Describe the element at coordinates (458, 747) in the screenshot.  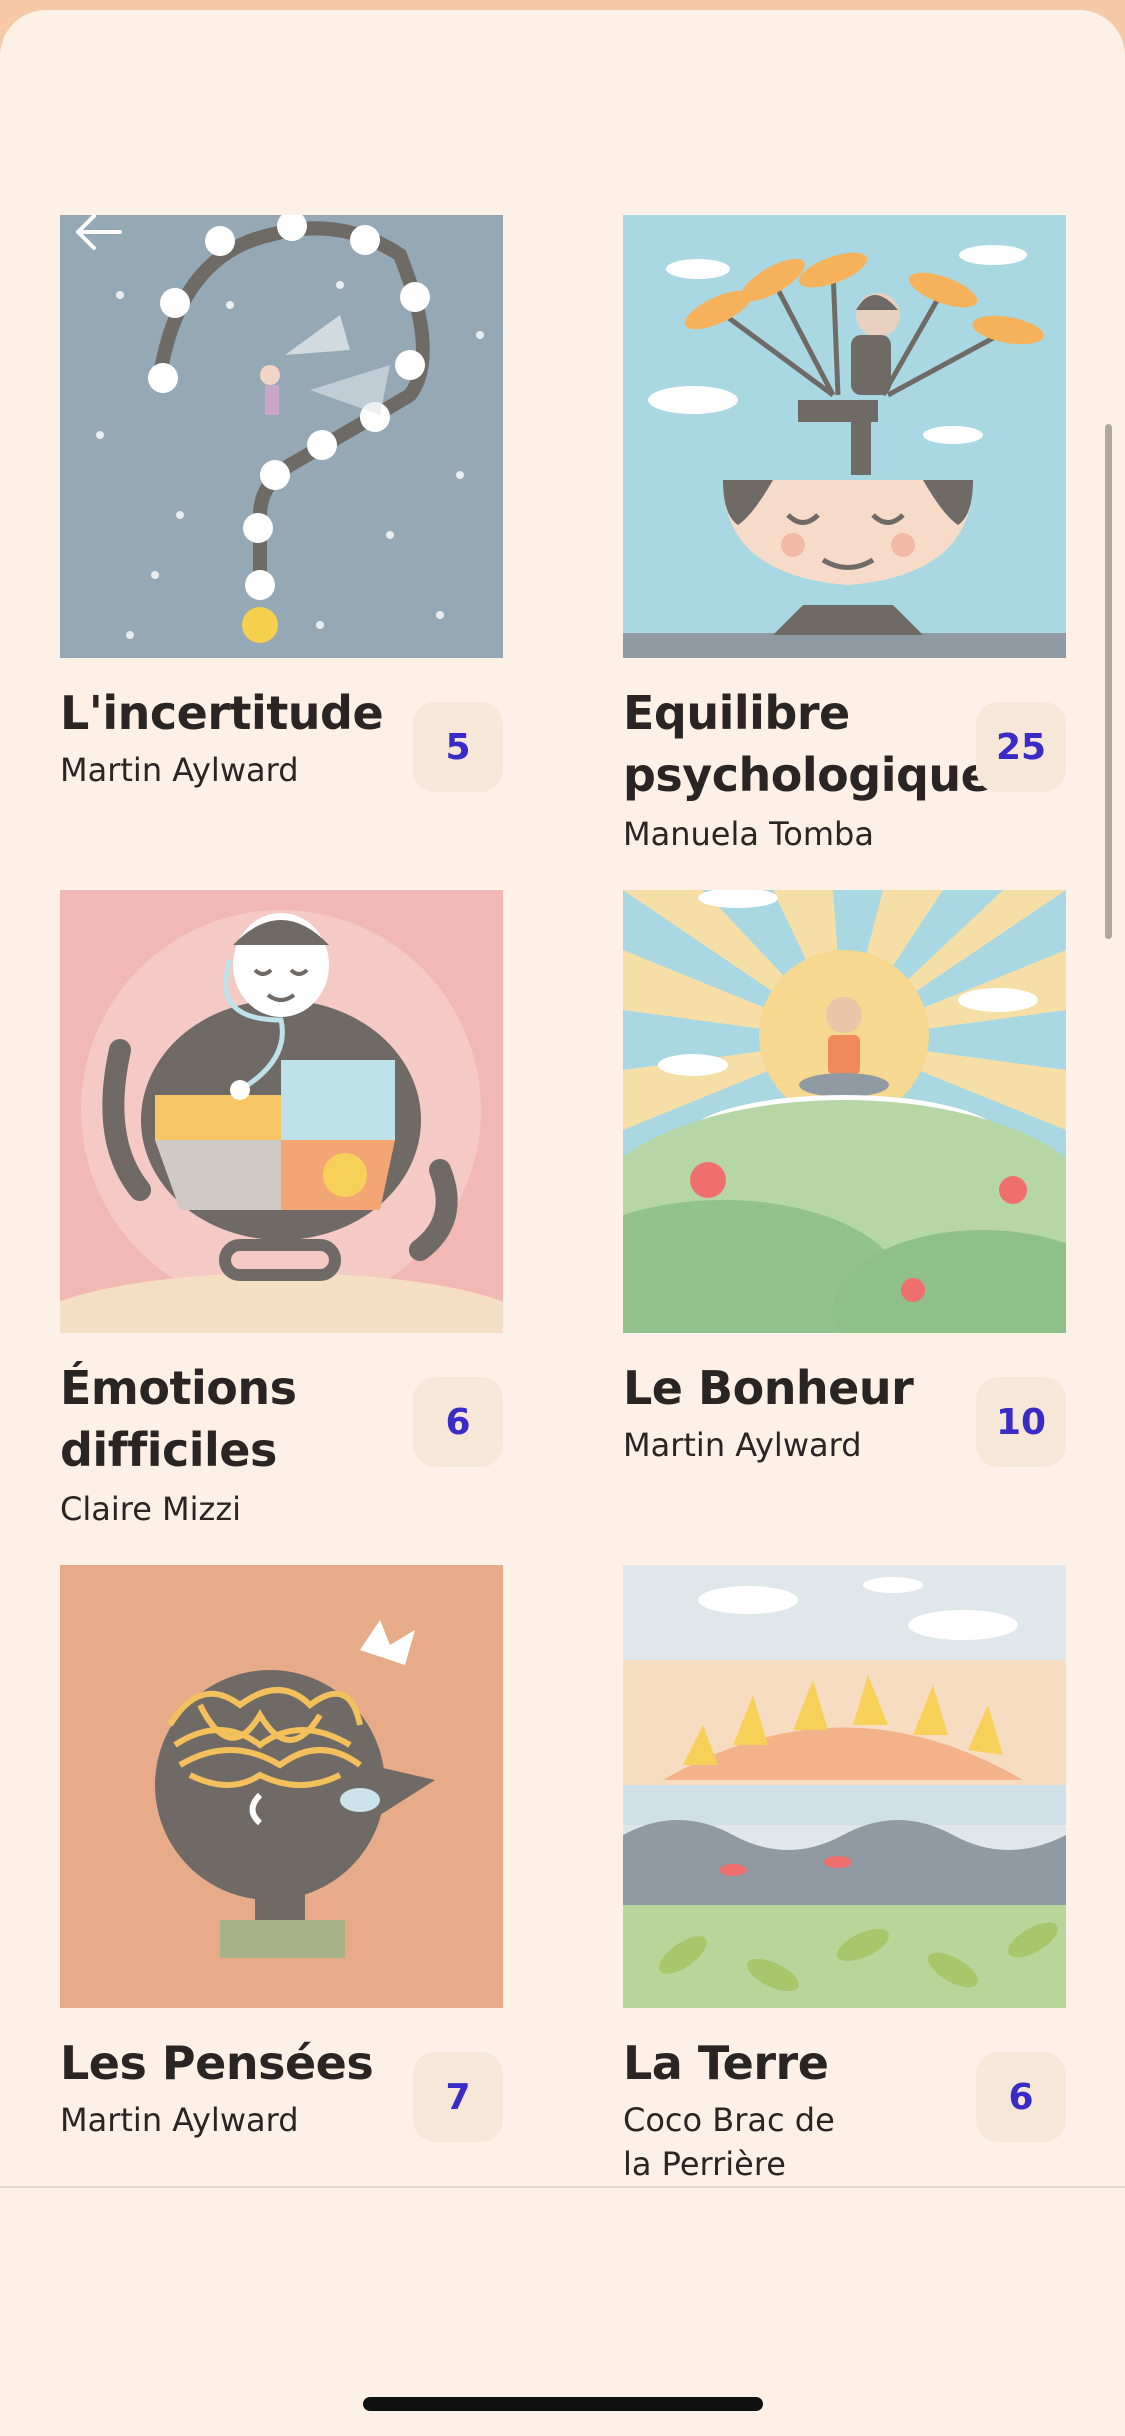
I see `episode-count-badge: 5` at that location.